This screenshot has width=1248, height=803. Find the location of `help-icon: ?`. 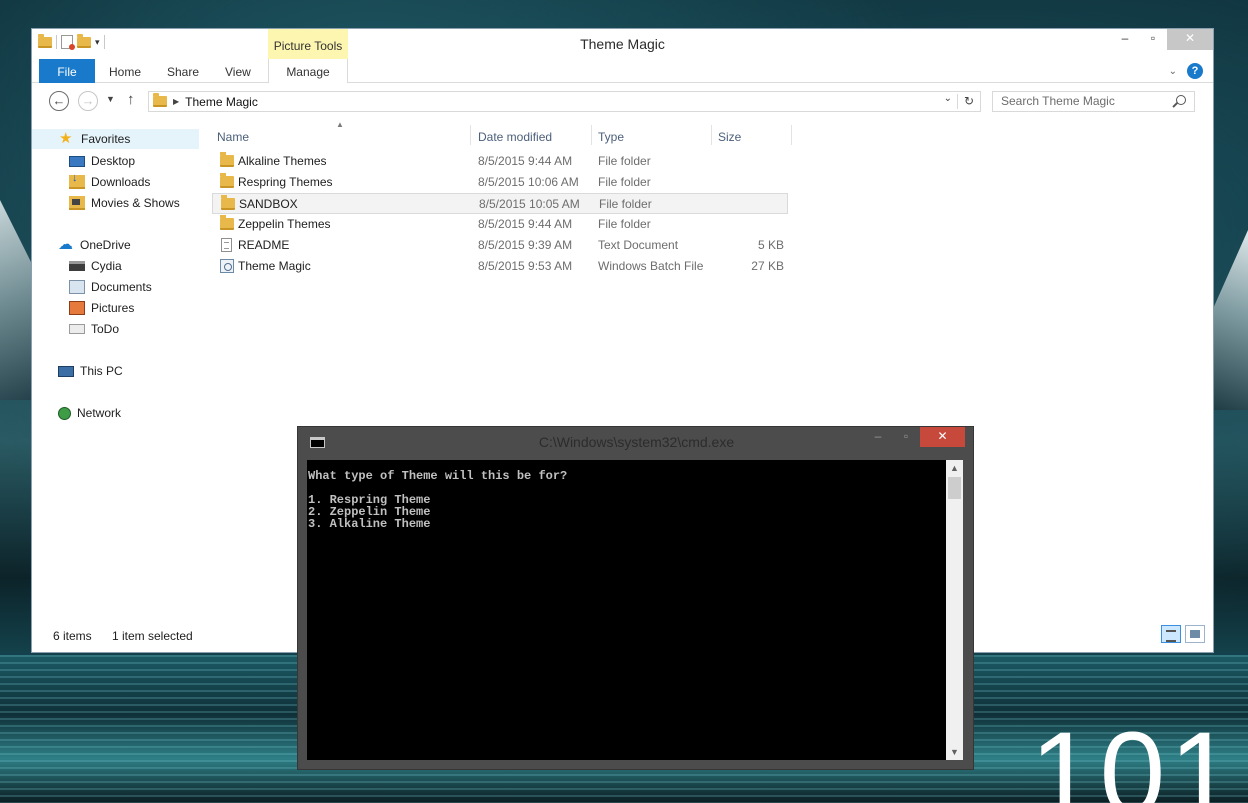

help-icon: ? is located at coordinates (1195, 71).